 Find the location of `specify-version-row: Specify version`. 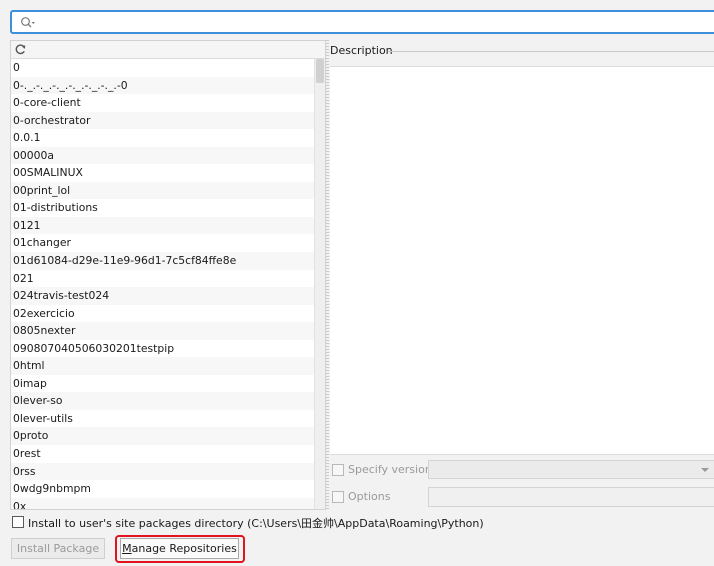

specify-version-row: Specify version is located at coordinates (523, 470).